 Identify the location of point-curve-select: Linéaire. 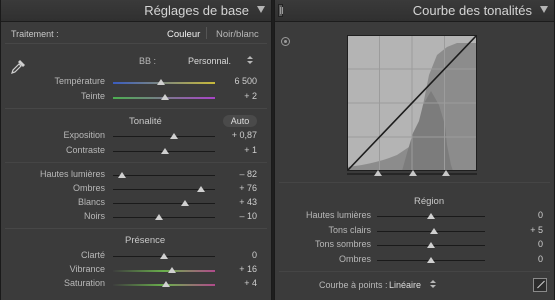
(405, 285).